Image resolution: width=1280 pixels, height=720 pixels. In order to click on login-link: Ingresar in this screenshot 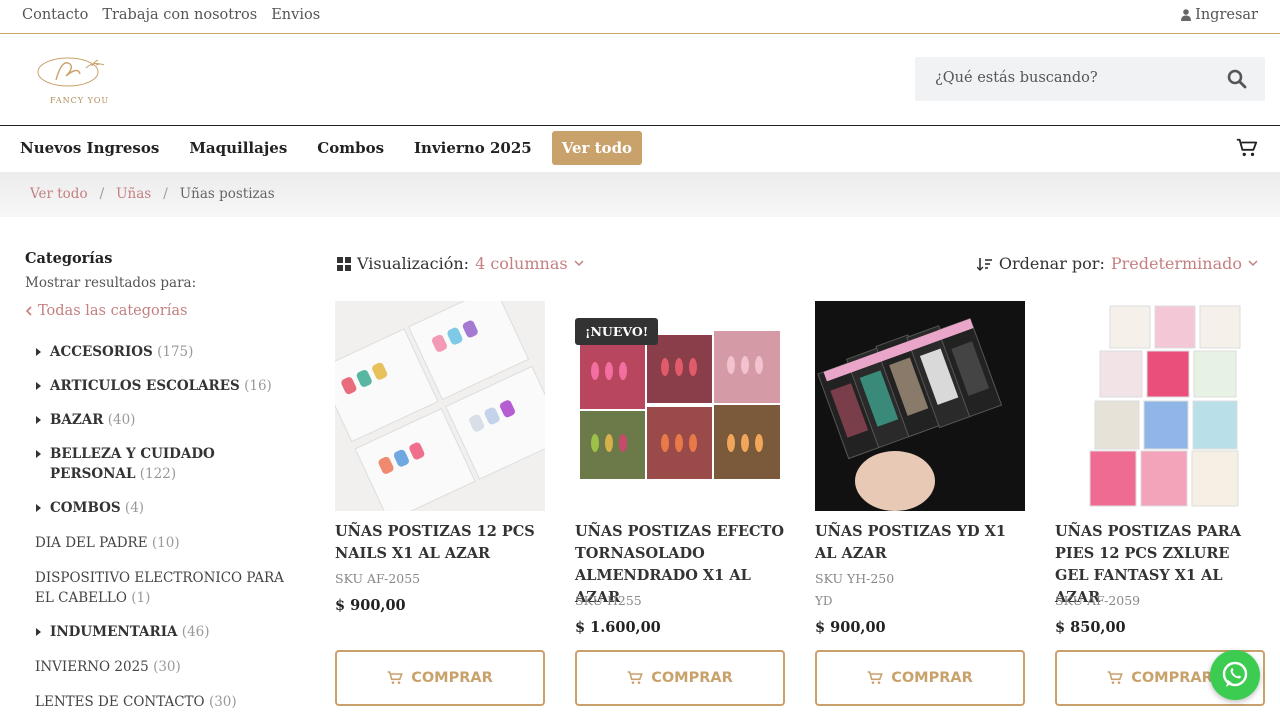, I will do `click(1219, 15)`.